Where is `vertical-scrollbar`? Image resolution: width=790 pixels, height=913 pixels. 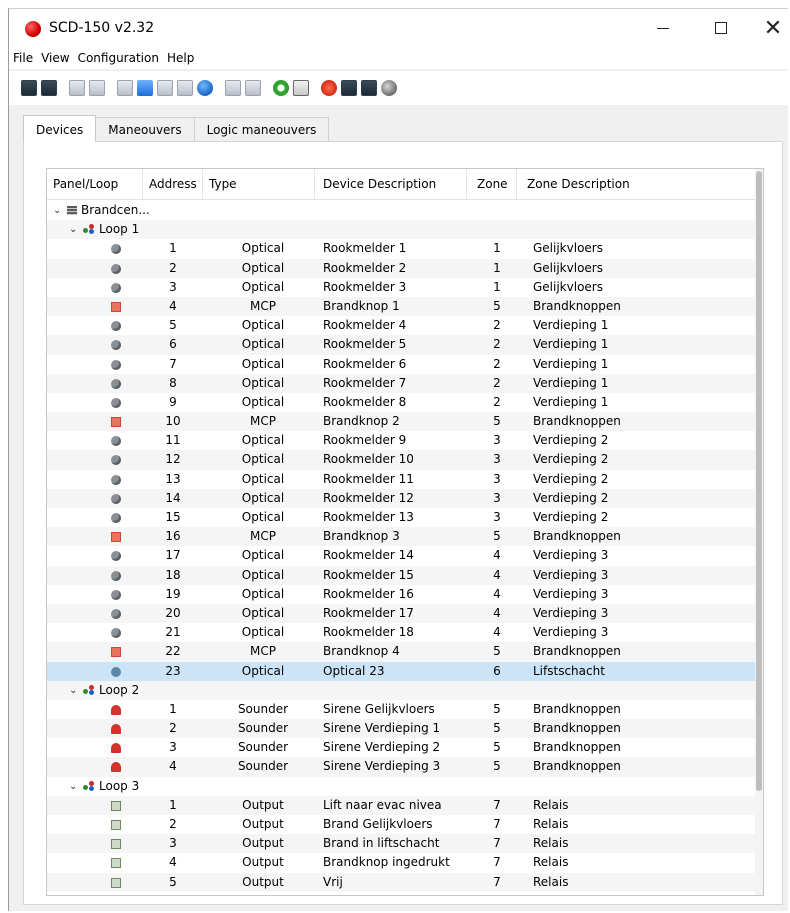 vertical-scrollbar is located at coordinates (759, 532).